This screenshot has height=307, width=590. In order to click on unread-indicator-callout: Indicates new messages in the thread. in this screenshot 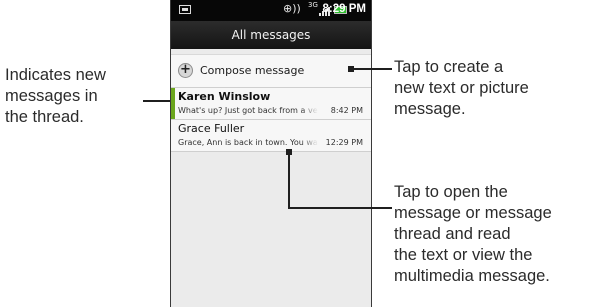, I will do `click(55, 96)`.